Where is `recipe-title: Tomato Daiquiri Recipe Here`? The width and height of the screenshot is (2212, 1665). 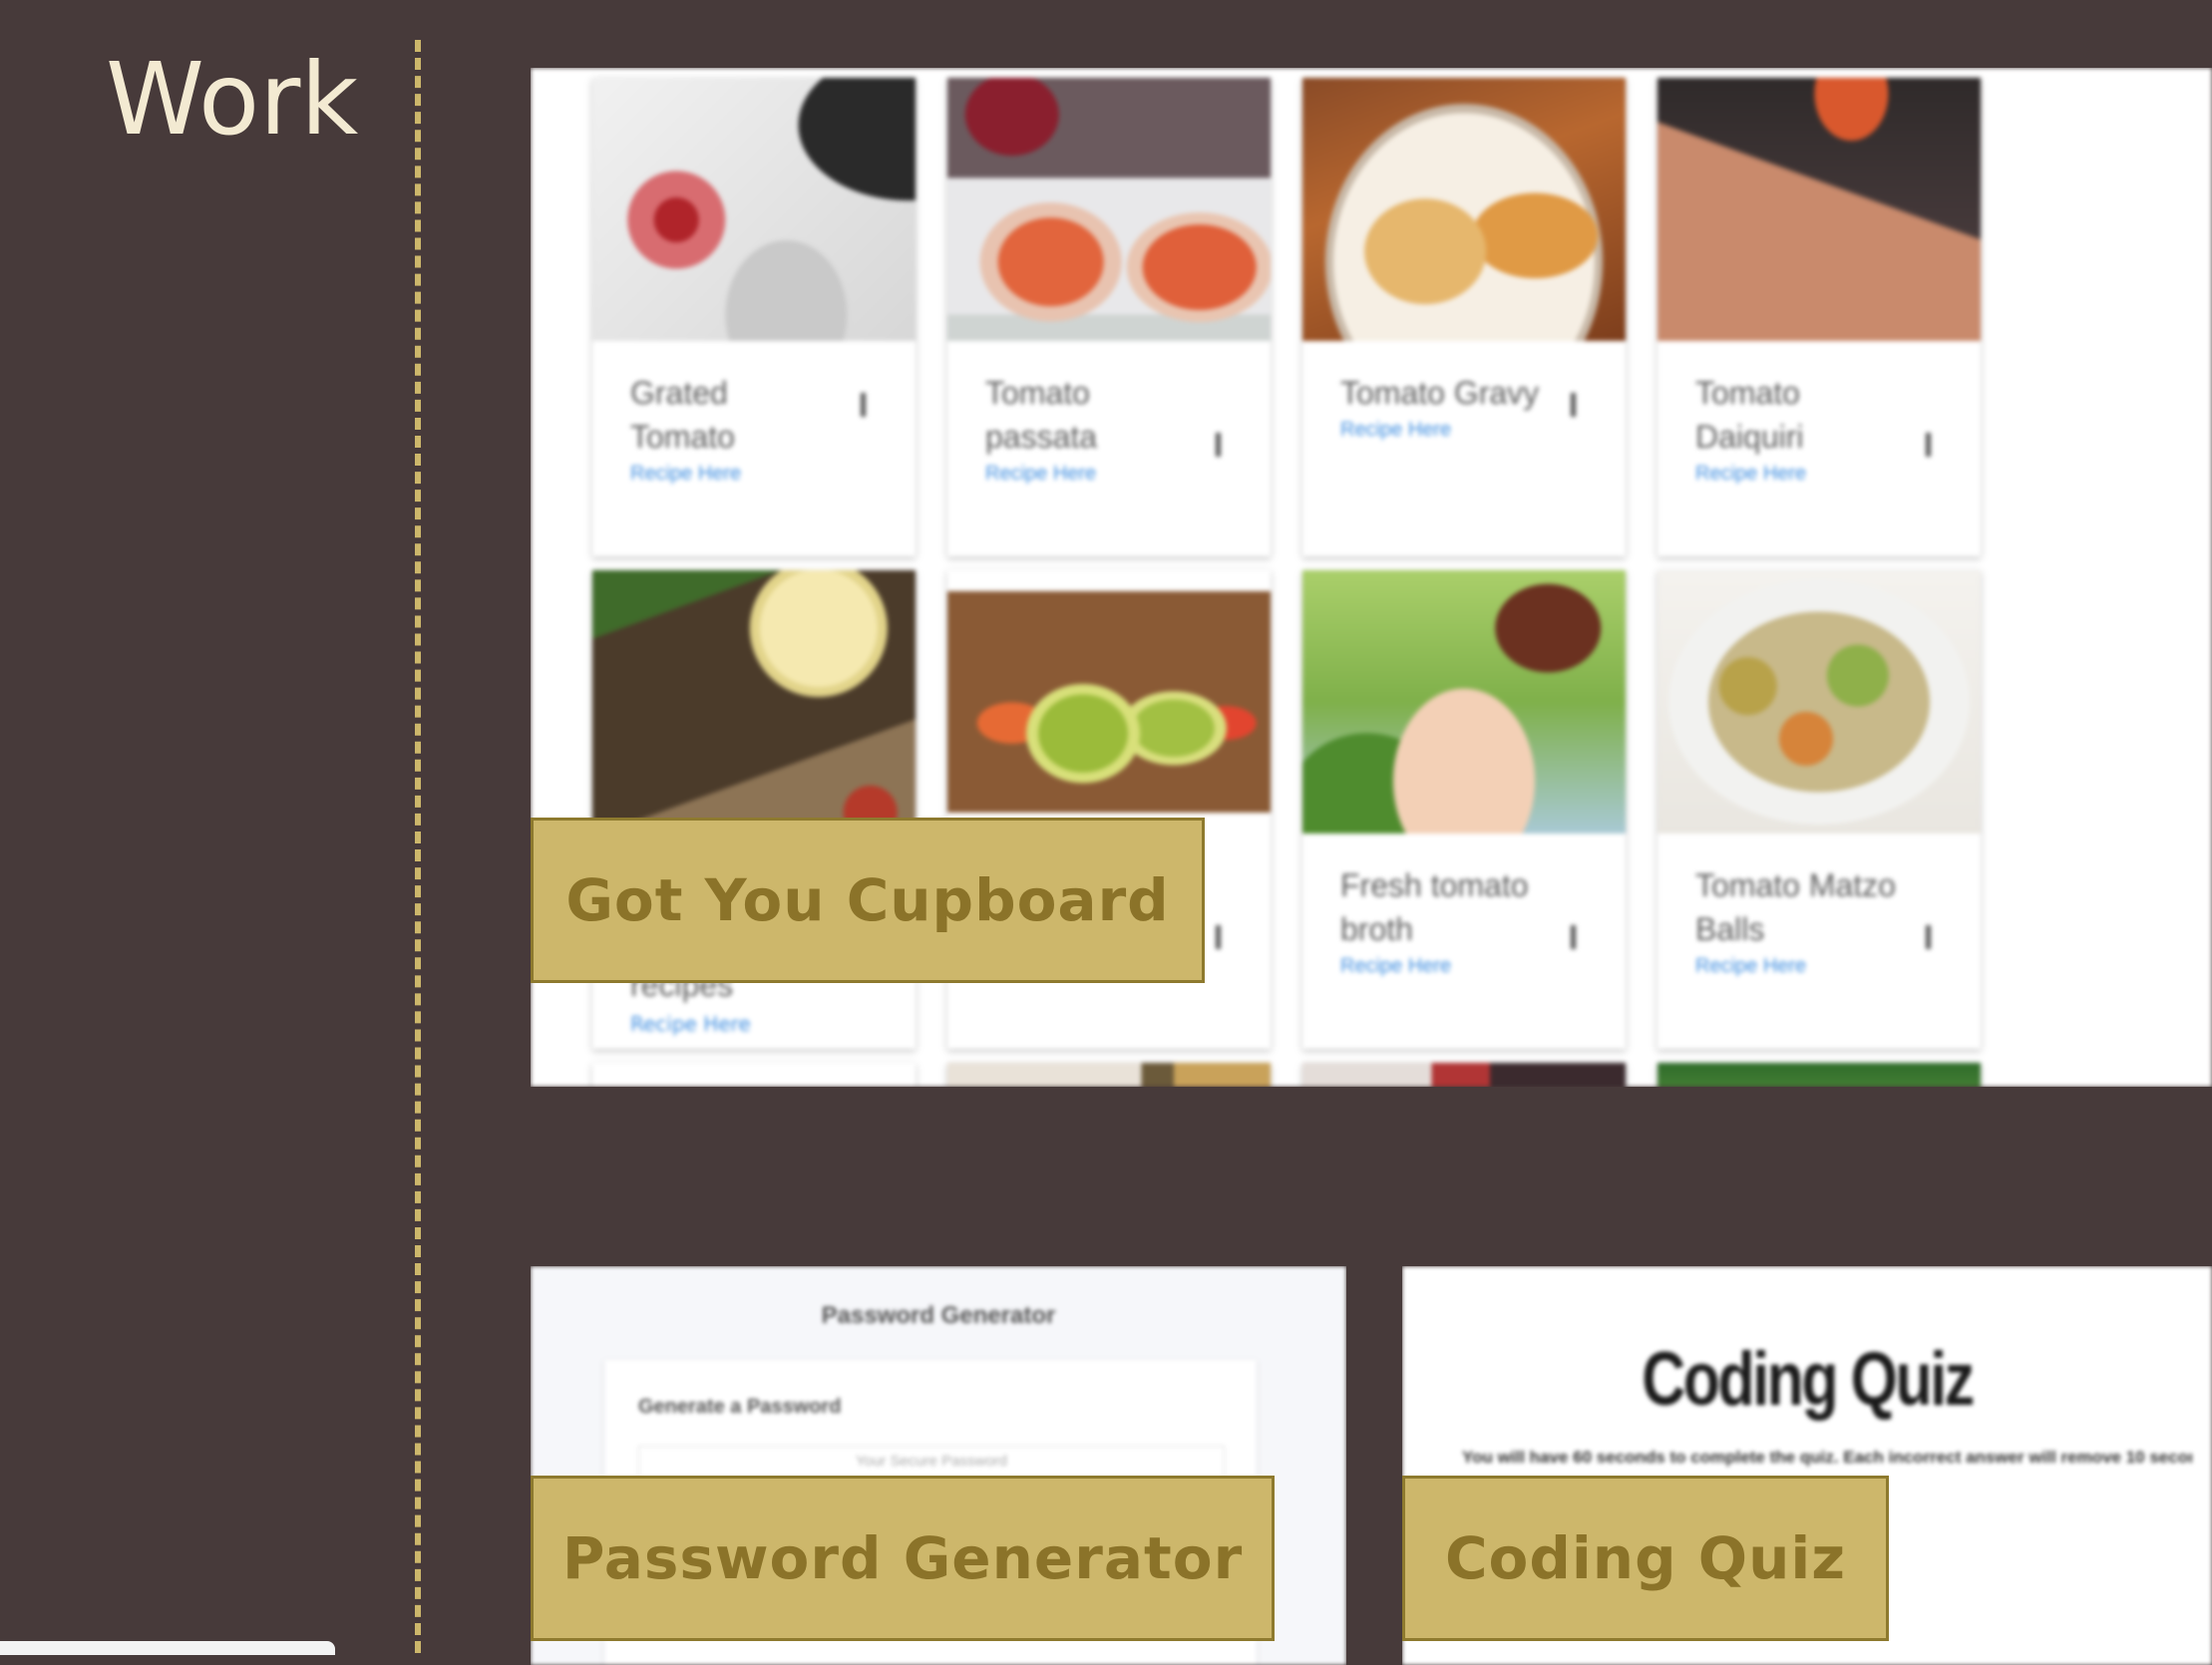
recipe-title: Tomato Daiquiri Recipe Here is located at coordinates (1800, 430).